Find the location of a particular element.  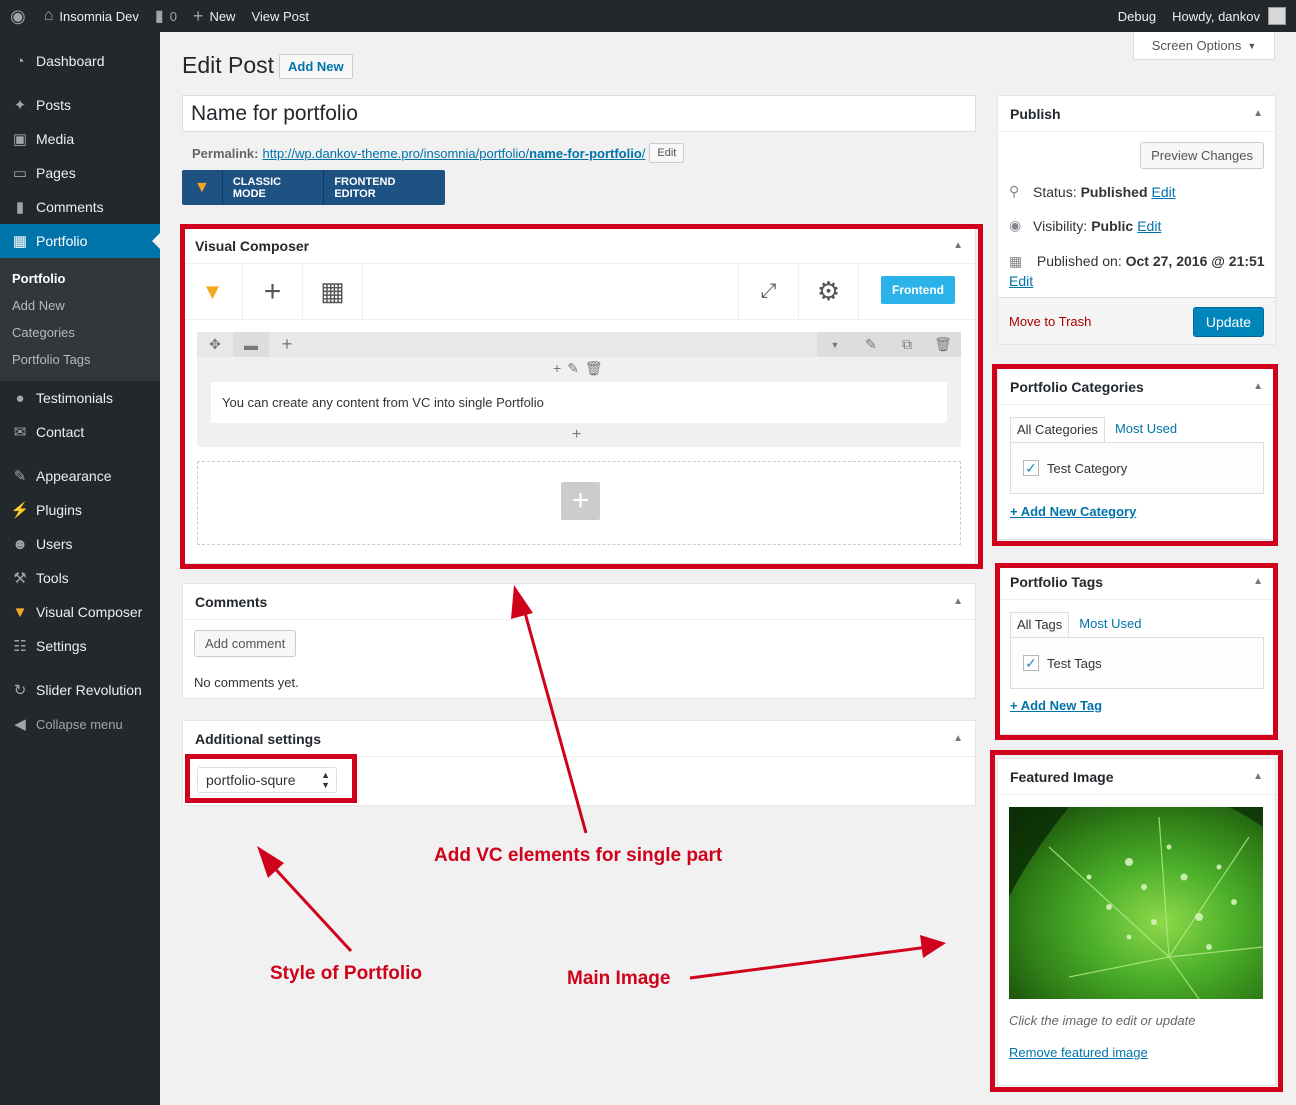

submenu-item-categories: Categories is located at coordinates (80, 332).